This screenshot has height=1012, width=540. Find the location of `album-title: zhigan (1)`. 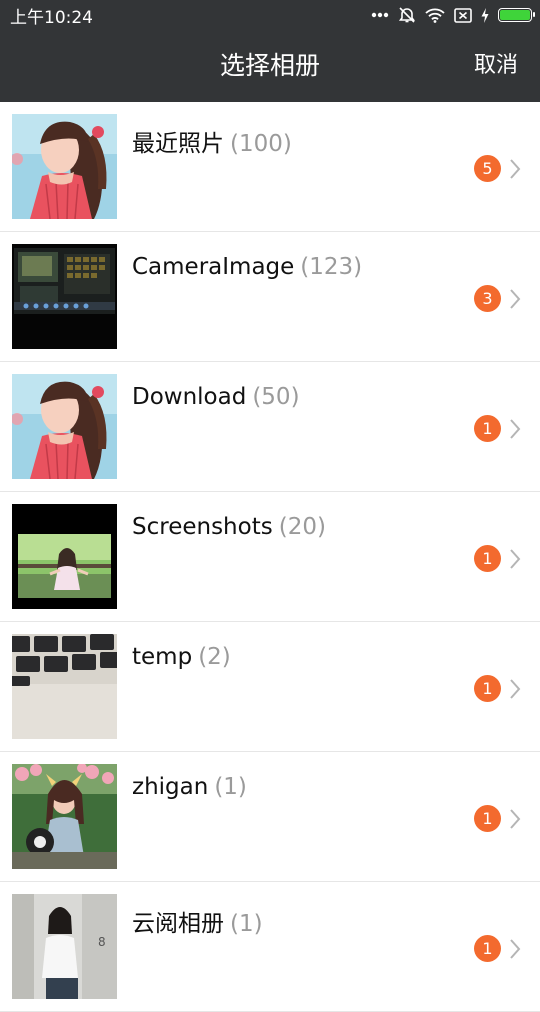

album-title: zhigan (1) is located at coordinates (189, 787).